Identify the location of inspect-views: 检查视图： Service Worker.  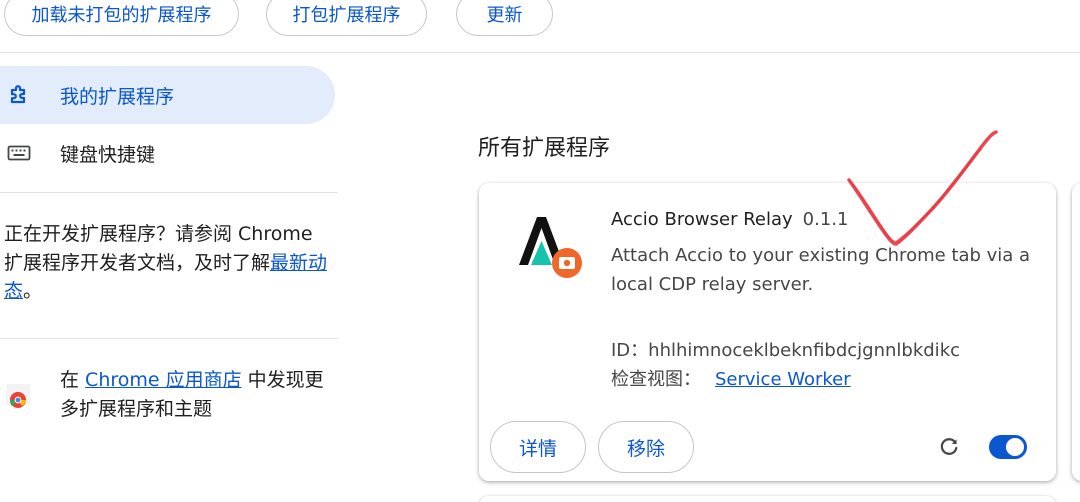
(731, 378).